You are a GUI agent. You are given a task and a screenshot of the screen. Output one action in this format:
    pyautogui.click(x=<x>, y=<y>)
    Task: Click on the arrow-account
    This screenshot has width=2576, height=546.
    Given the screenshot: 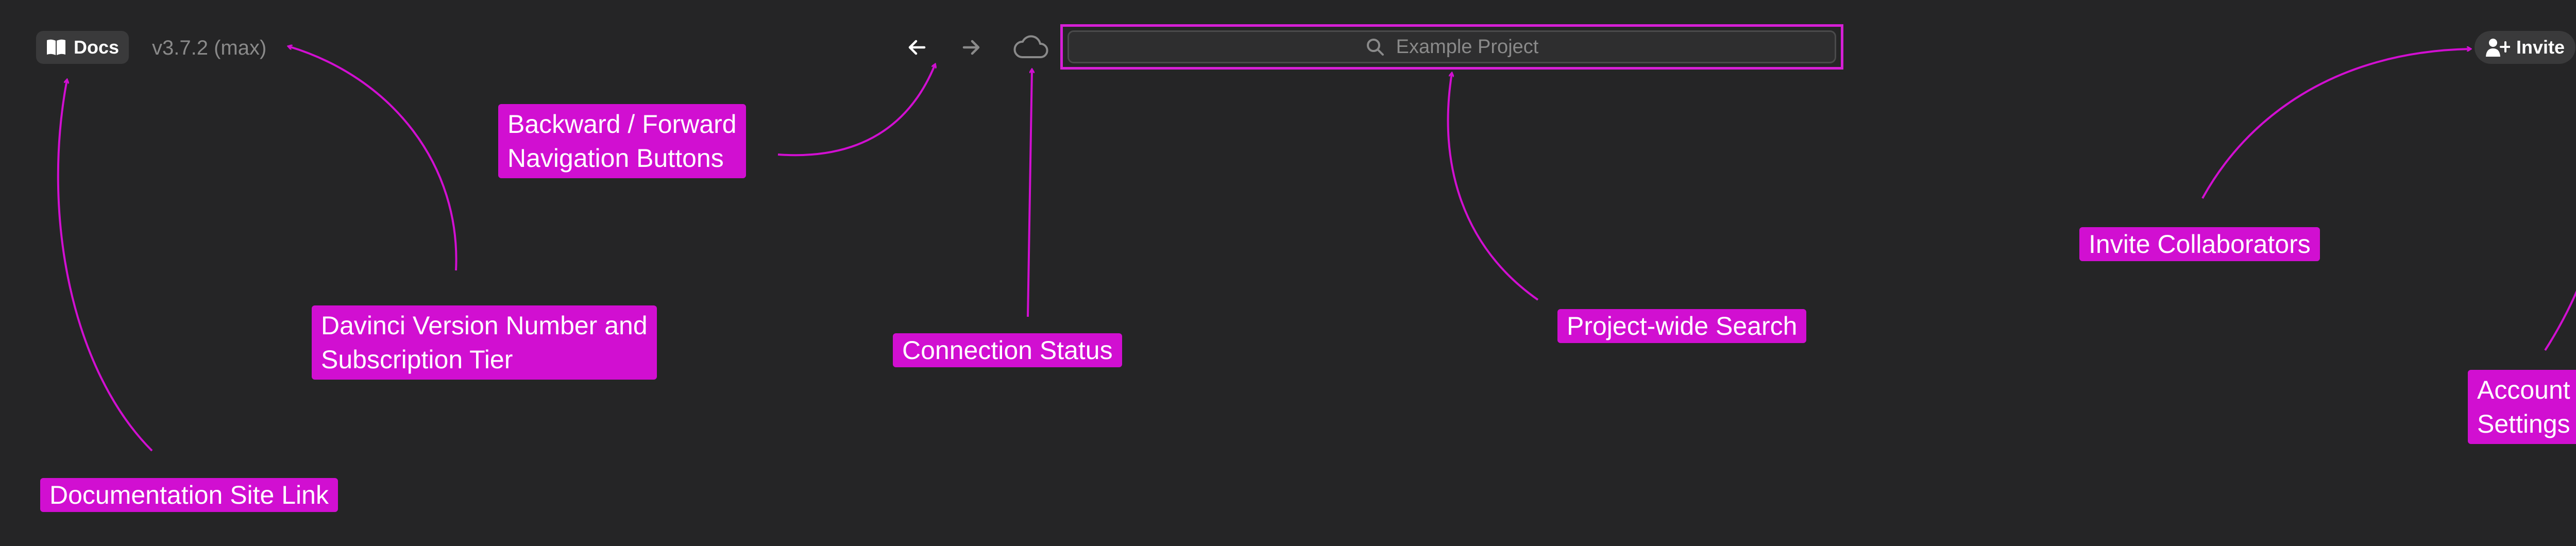 What is the action you would take?
    pyautogui.click(x=2560, y=320)
    